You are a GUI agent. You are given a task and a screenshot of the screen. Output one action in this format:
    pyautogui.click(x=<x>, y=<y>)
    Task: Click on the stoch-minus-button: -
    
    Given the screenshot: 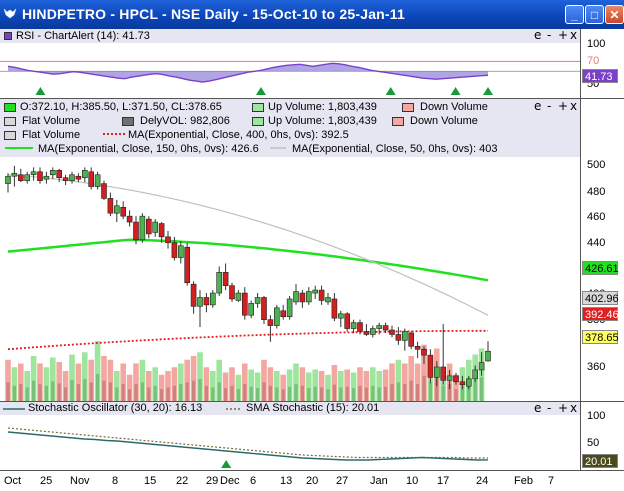 What is the action you would take?
    pyautogui.click(x=549, y=408)
    